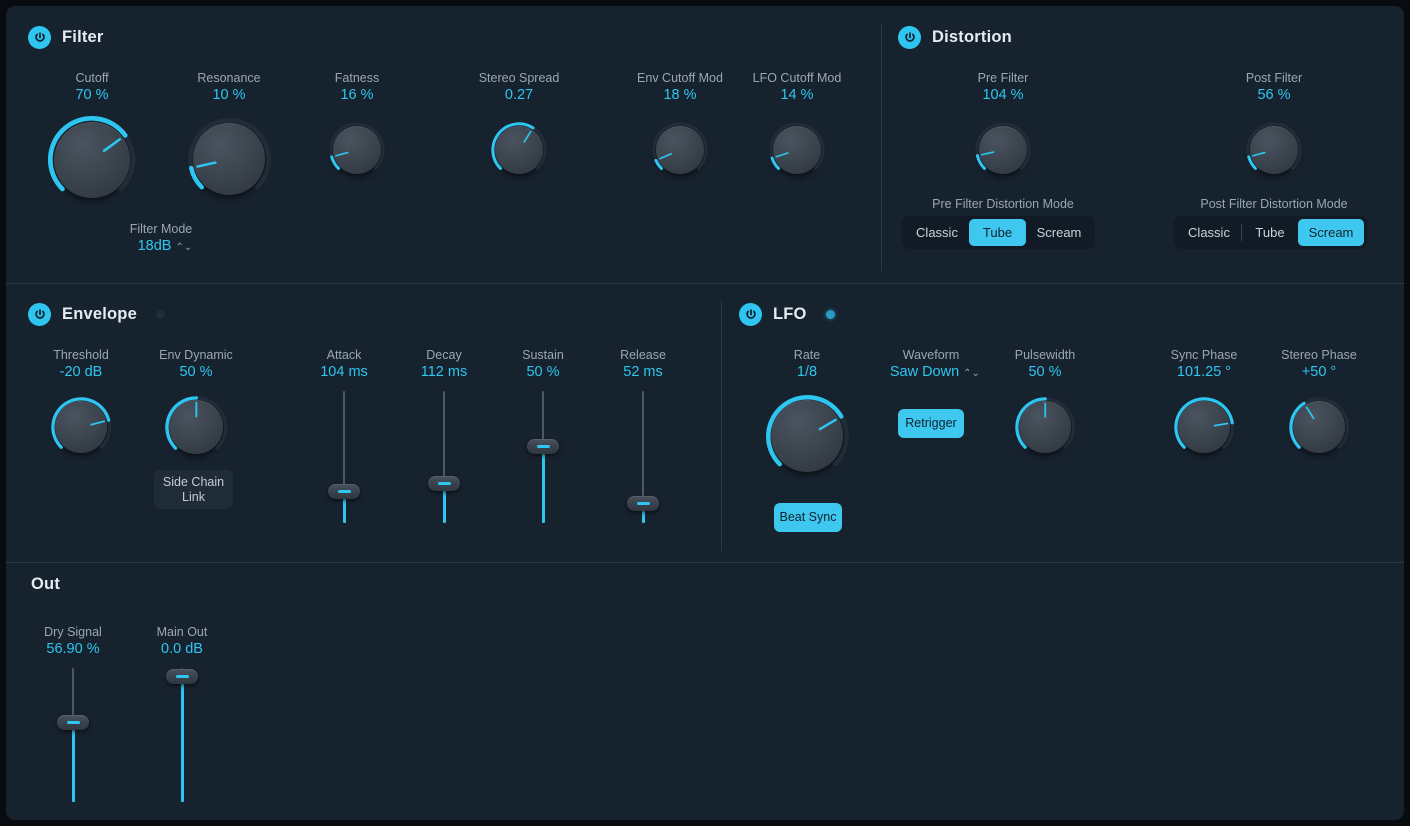 The image size is (1410, 826). What do you see at coordinates (1045, 427) in the screenshot?
I see `pulsewidth-knob` at bounding box center [1045, 427].